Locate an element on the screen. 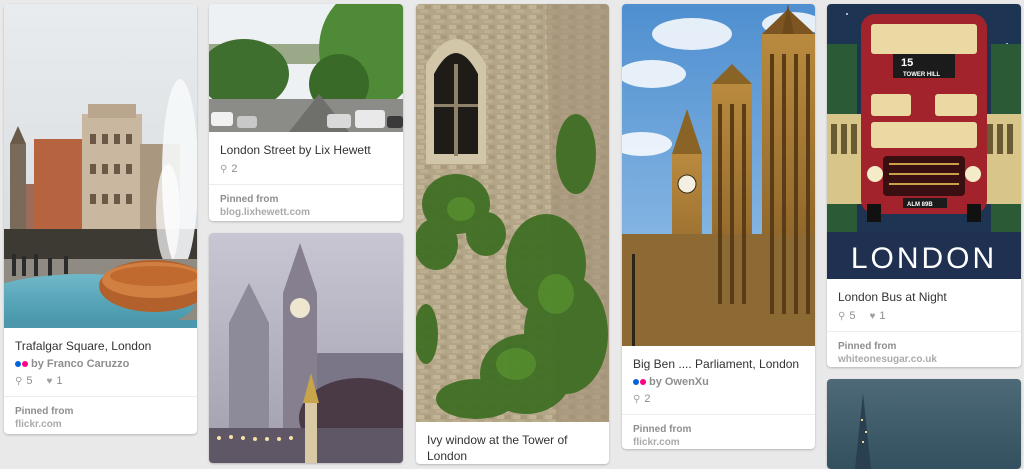  bus-plate: ALM 89B is located at coordinates (920, 205).